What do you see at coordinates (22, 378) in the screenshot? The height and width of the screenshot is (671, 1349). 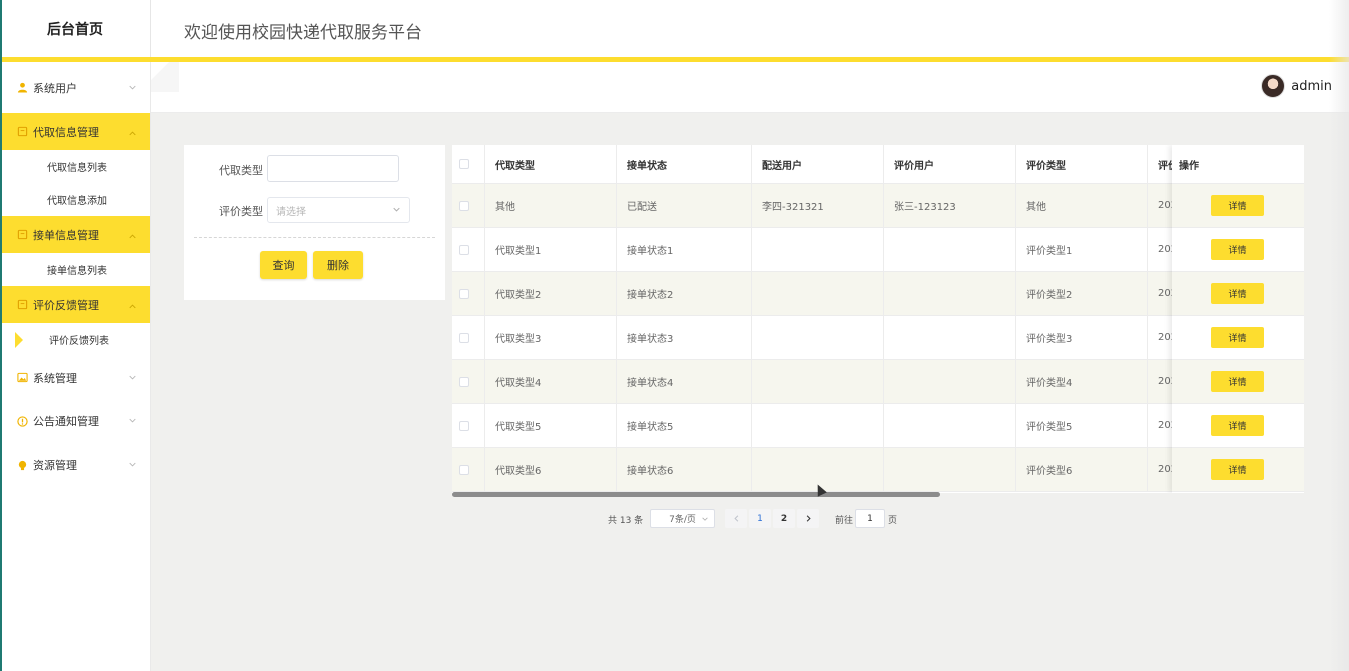 I see `image-icon` at bounding box center [22, 378].